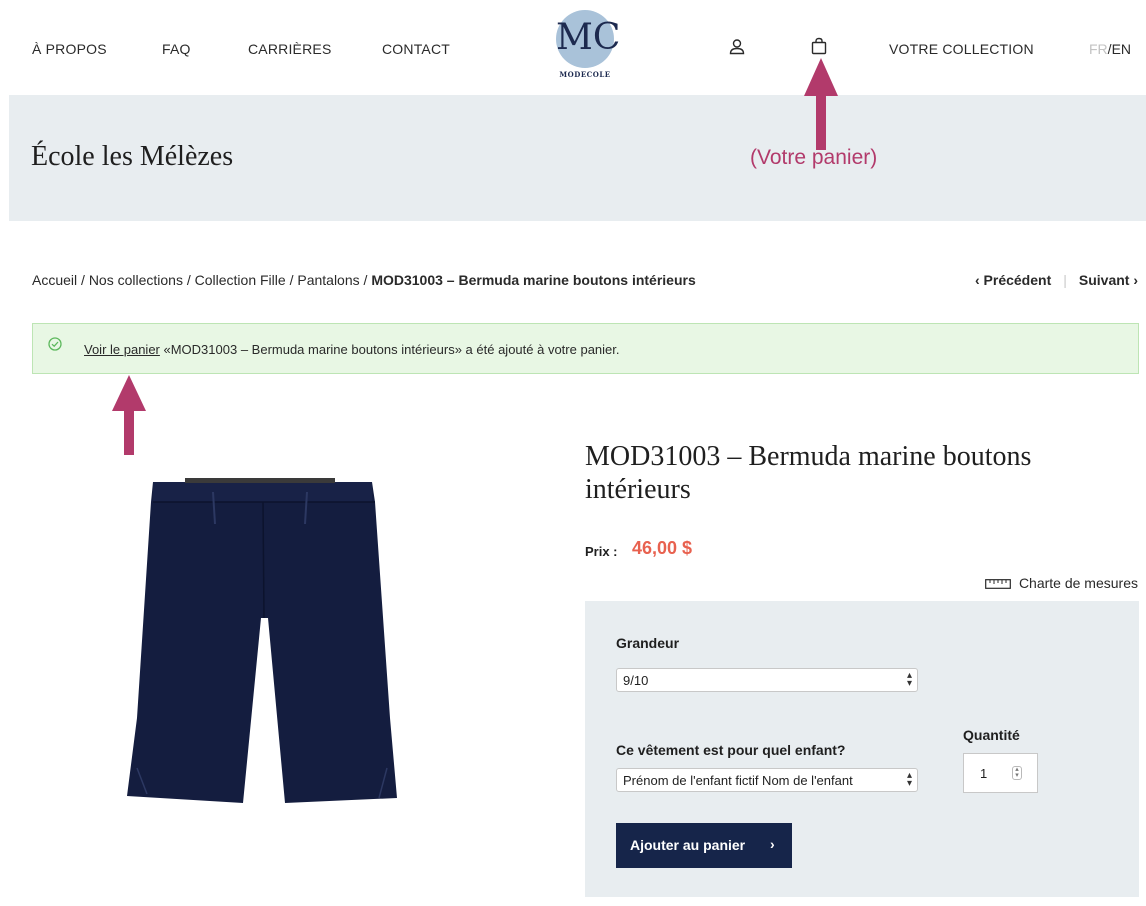  Describe the element at coordinates (648, 643) in the screenshot. I see `size-label: Grandeur` at that location.